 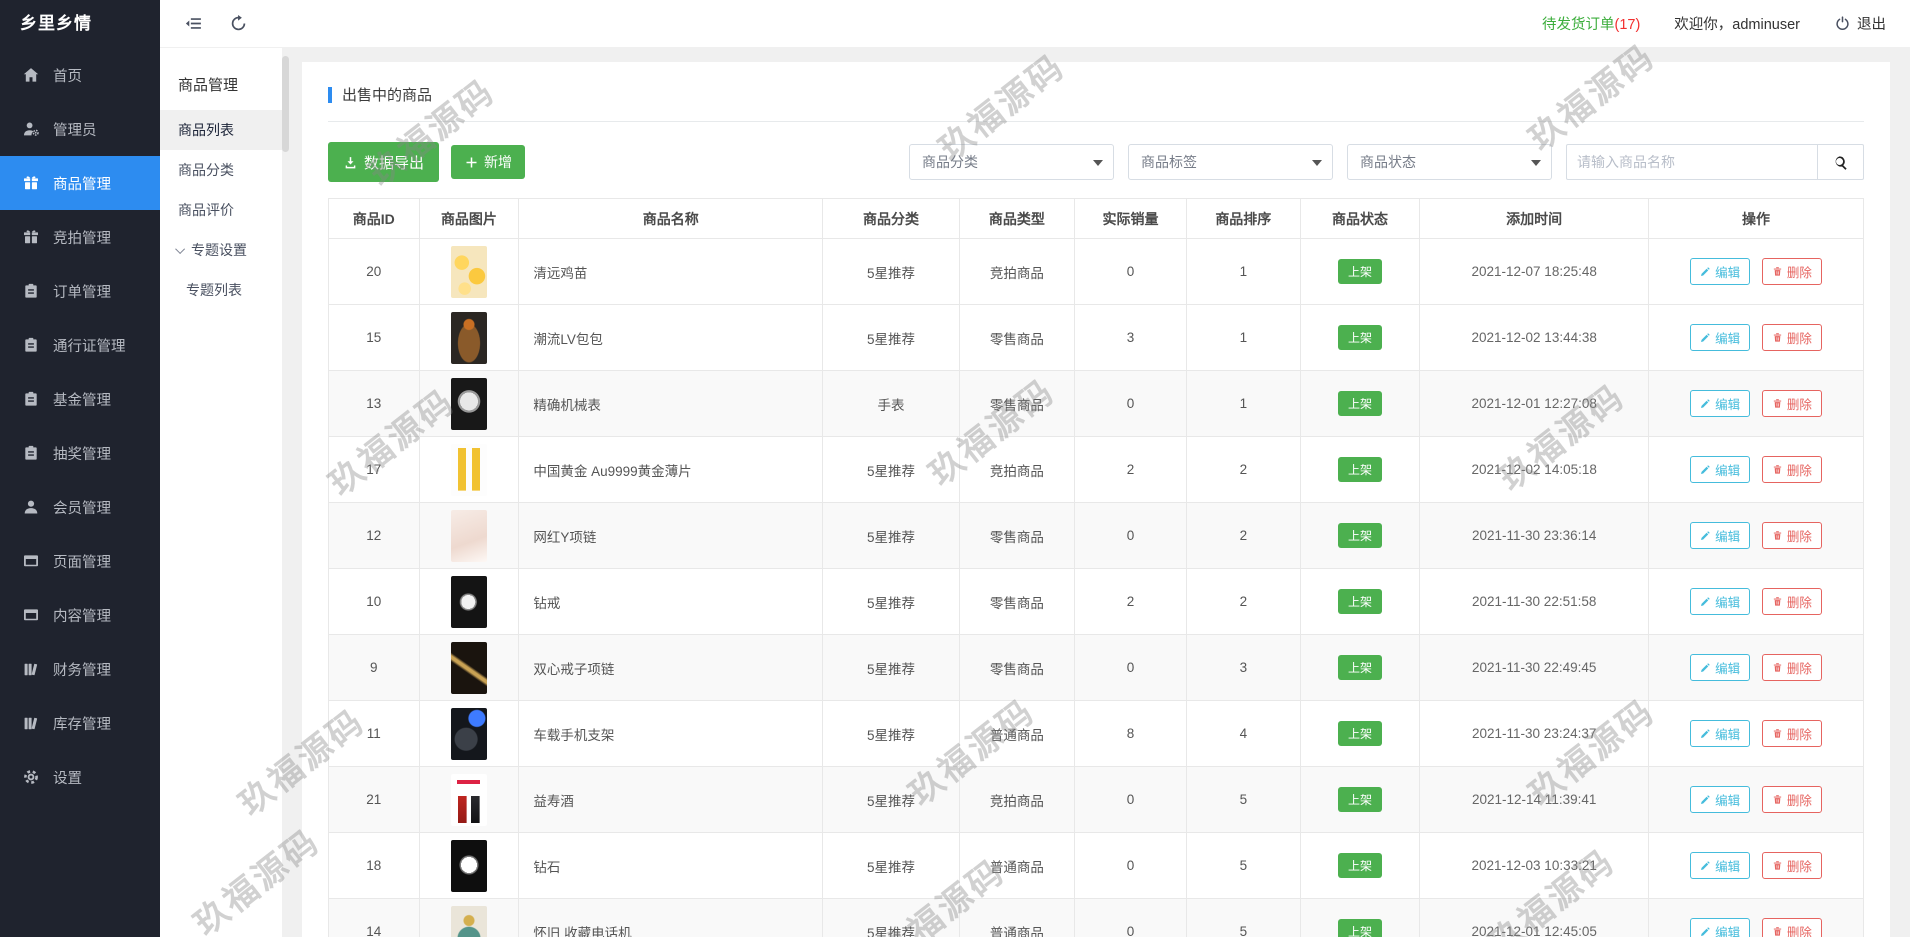 What do you see at coordinates (193, 23) in the screenshot?
I see `collapse-sidebar-icon` at bounding box center [193, 23].